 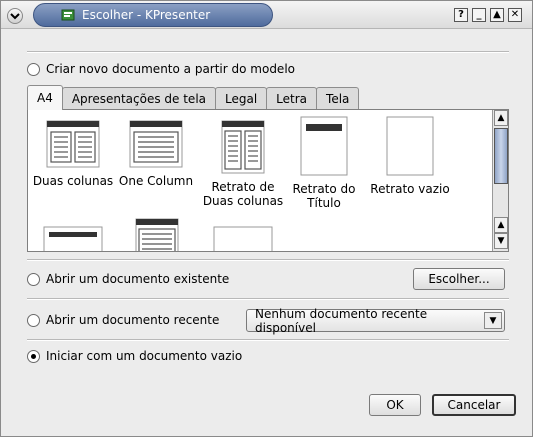 I want to click on scroll-down-button: ▼, so click(x=501, y=241).